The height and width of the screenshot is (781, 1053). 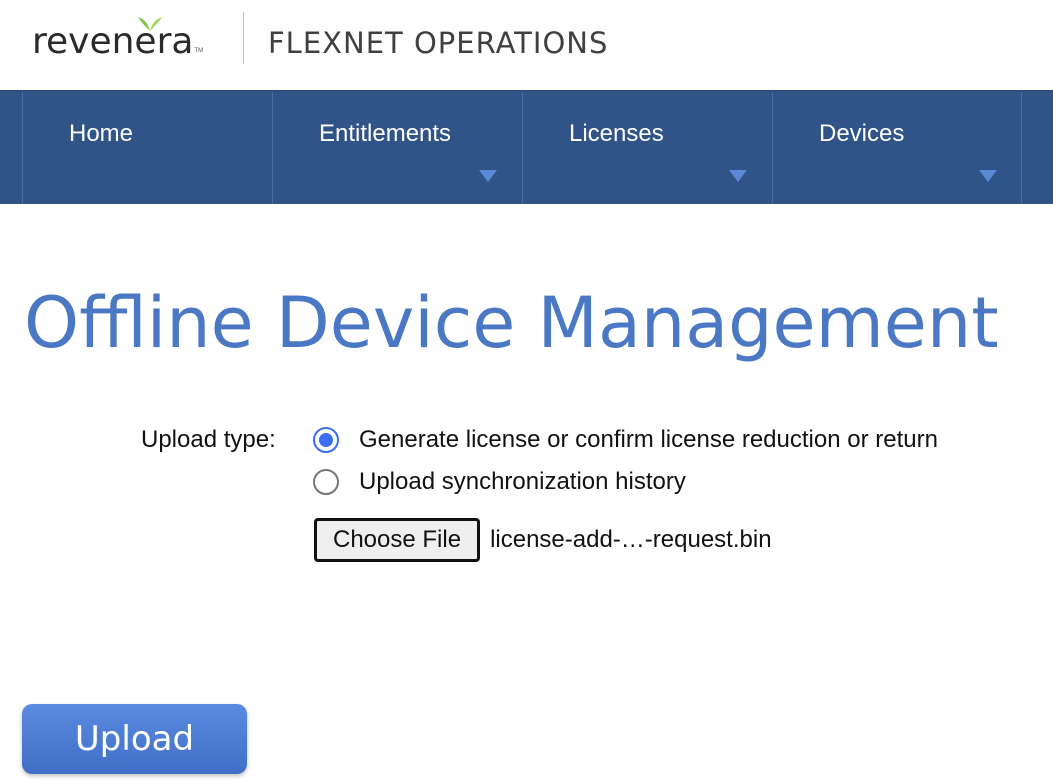 I want to click on radio-option-upload-sync-history: Upload synchronization history, so click(x=499, y=482).